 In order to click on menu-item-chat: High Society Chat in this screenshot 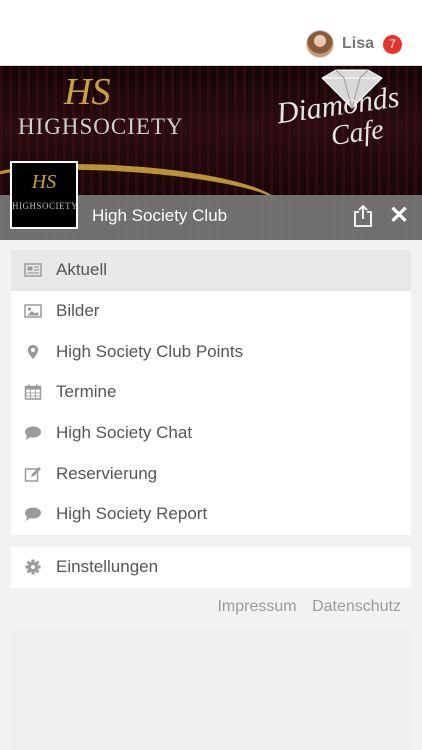, I will do `click(211, 433)`.